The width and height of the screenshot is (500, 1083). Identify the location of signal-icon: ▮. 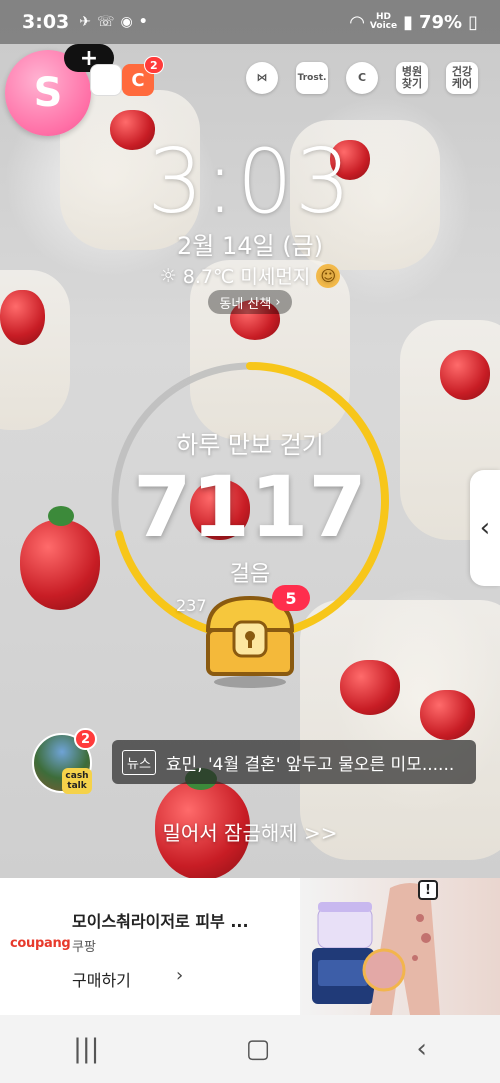
(408, 22).